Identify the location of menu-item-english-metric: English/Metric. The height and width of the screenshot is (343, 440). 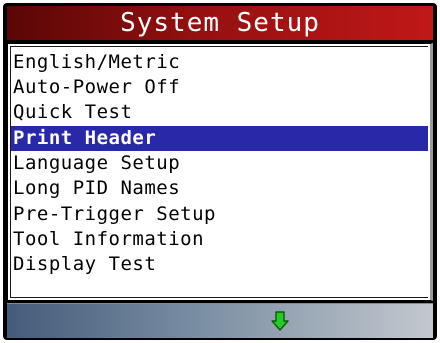
(220, 62).